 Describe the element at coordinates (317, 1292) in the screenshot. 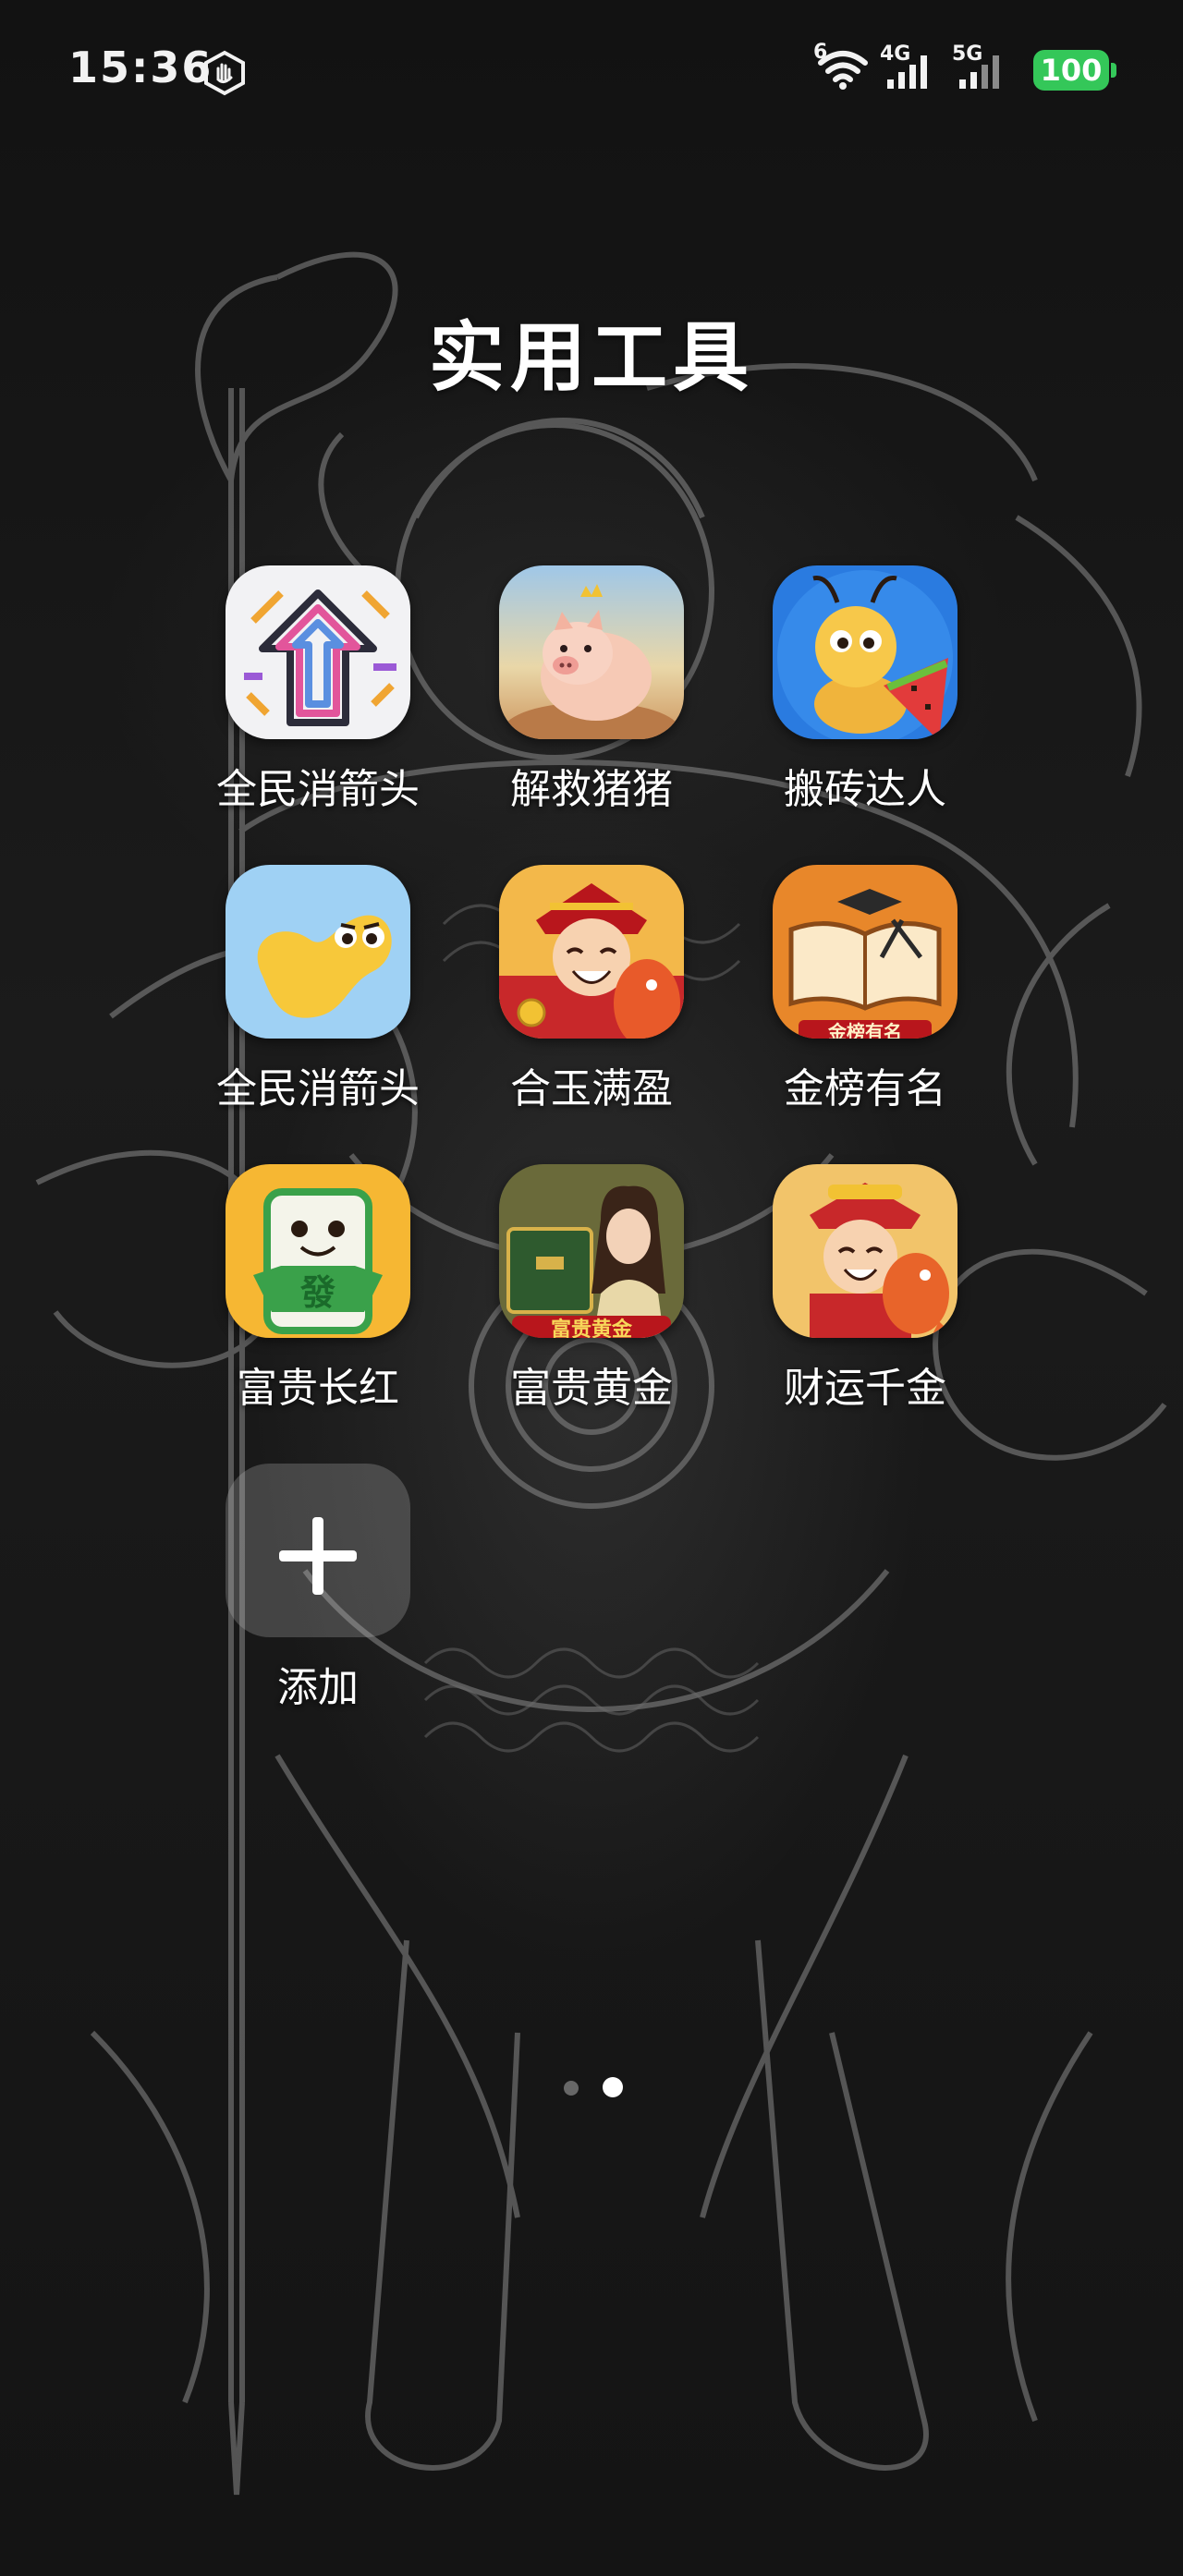

I see `icon-caption: 發` at that location.